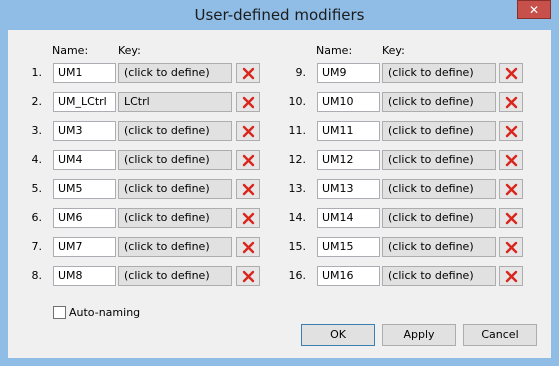  Describe the element at coordinates (348, 276) in the screenshot. I see `modifier-name-input: UM16` at that location.